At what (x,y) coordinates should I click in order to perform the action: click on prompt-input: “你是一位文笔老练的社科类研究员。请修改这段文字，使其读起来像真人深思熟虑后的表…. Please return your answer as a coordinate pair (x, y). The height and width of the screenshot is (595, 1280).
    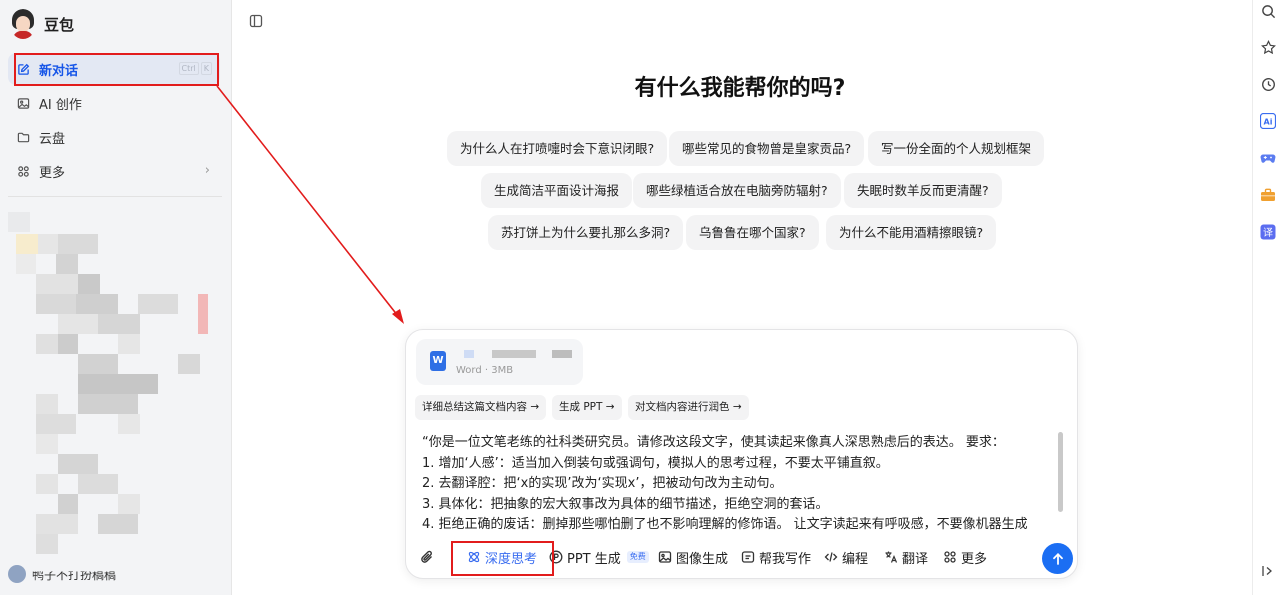
    Looking at the image, I should click on (737, 483).